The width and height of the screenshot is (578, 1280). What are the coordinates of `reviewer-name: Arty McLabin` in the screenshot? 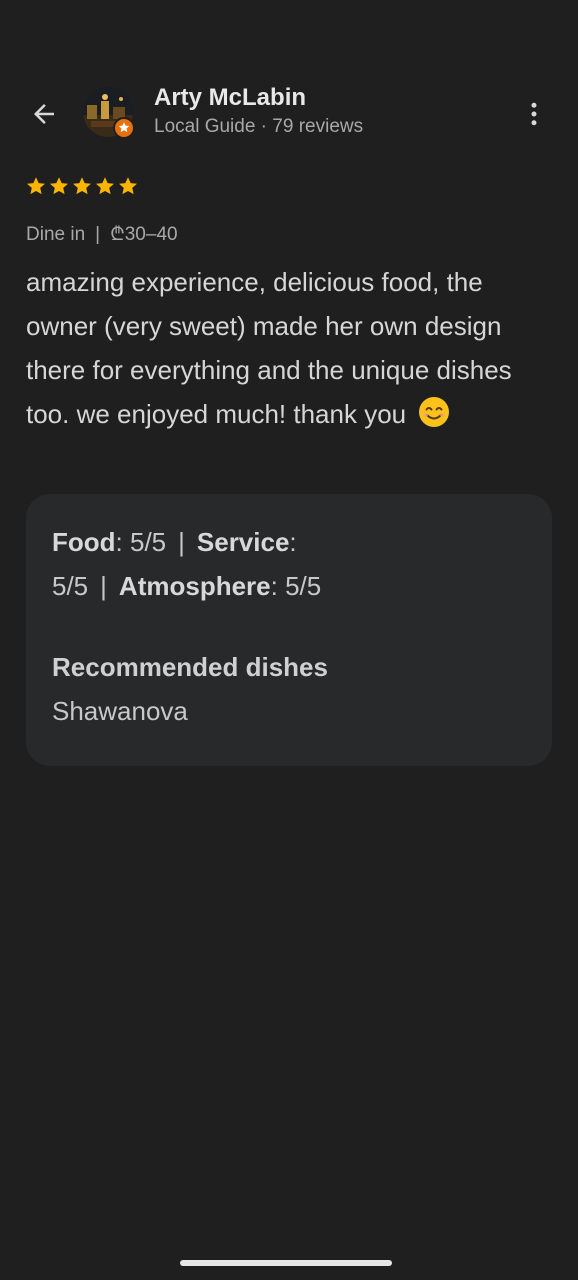 It's located at (230, 98).